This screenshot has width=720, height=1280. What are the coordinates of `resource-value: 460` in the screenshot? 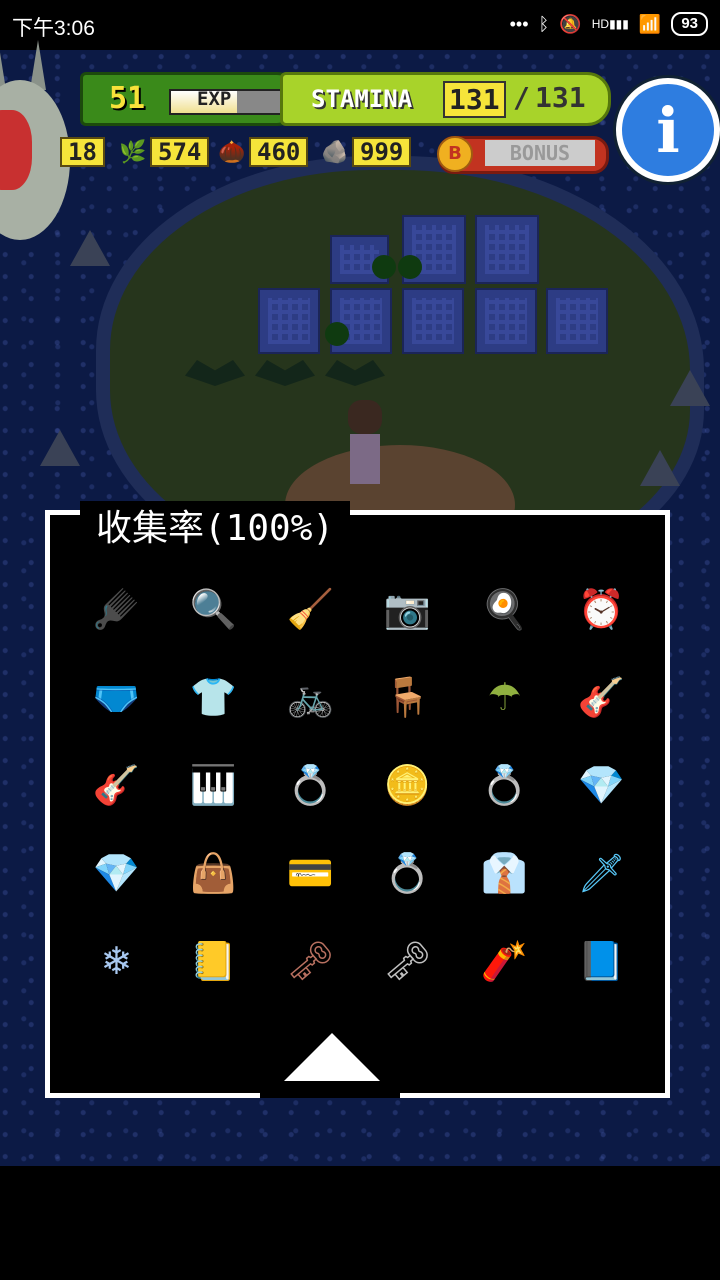 It's located at (279, 152).